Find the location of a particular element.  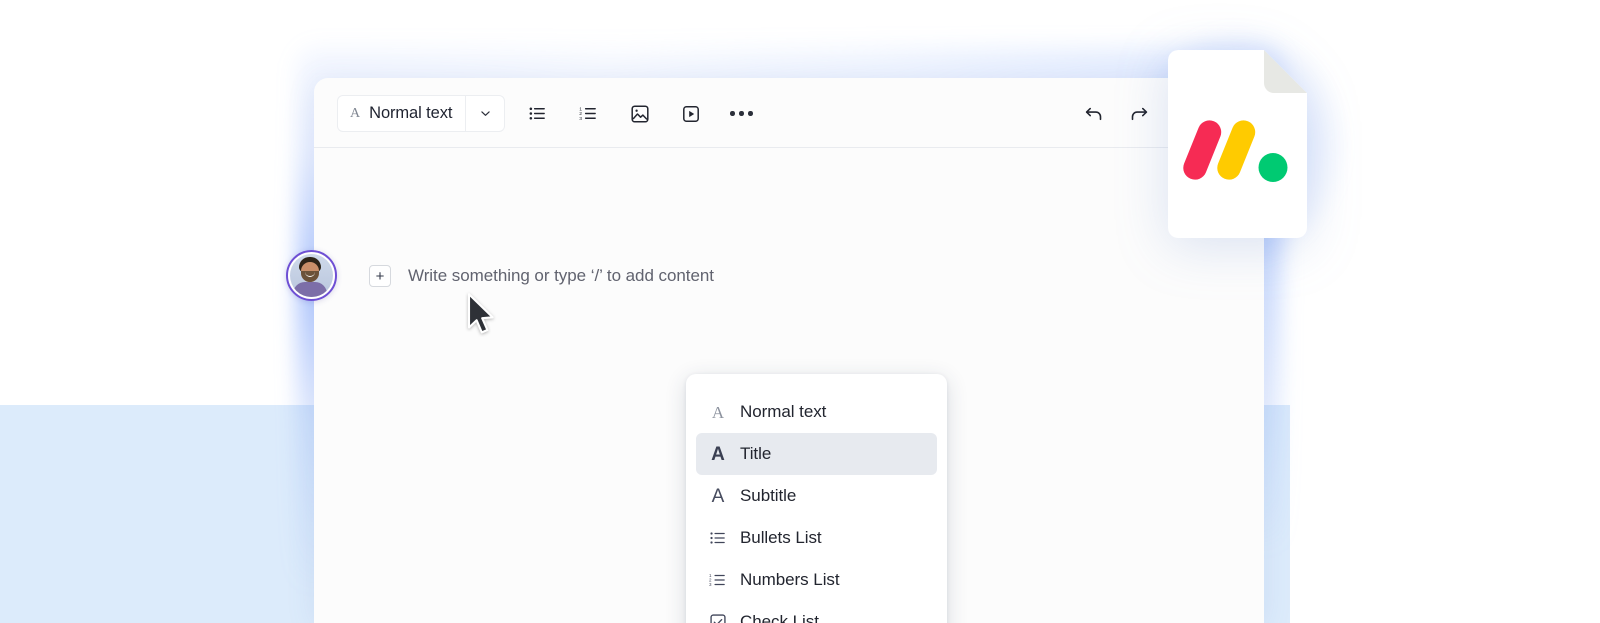

toolbar-redo-button is located at coordinates (1138, 113).